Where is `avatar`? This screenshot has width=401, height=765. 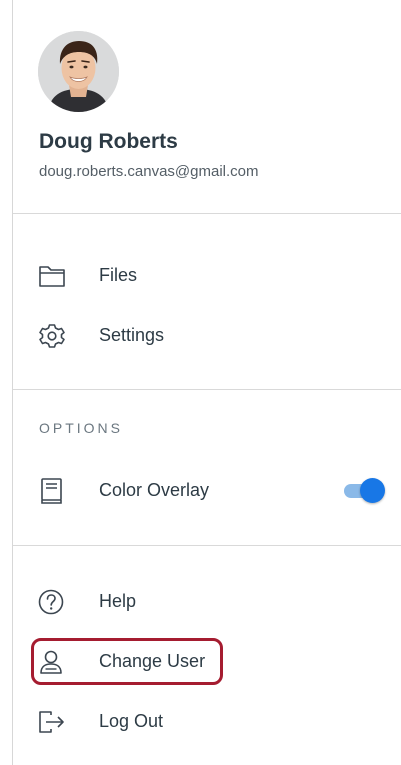 avatar is located at coordinates (78, 71).